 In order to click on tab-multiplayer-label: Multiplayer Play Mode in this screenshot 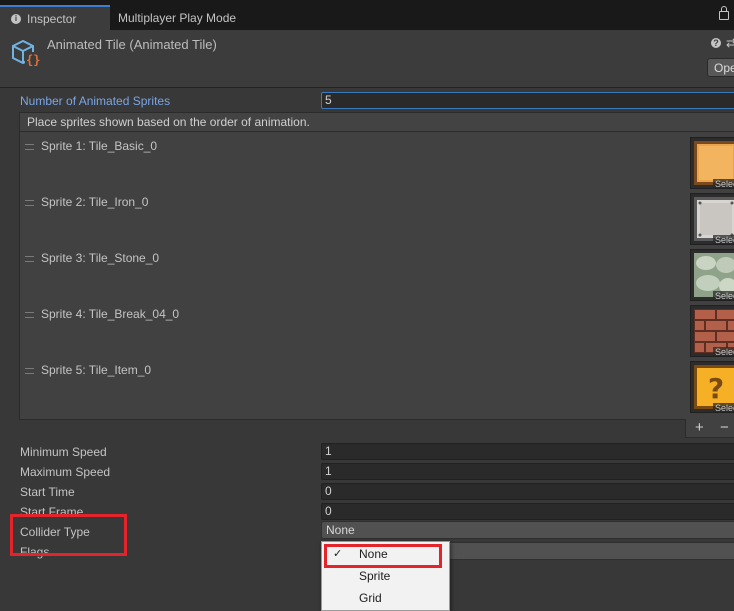, I will do `click(177, 18)`.